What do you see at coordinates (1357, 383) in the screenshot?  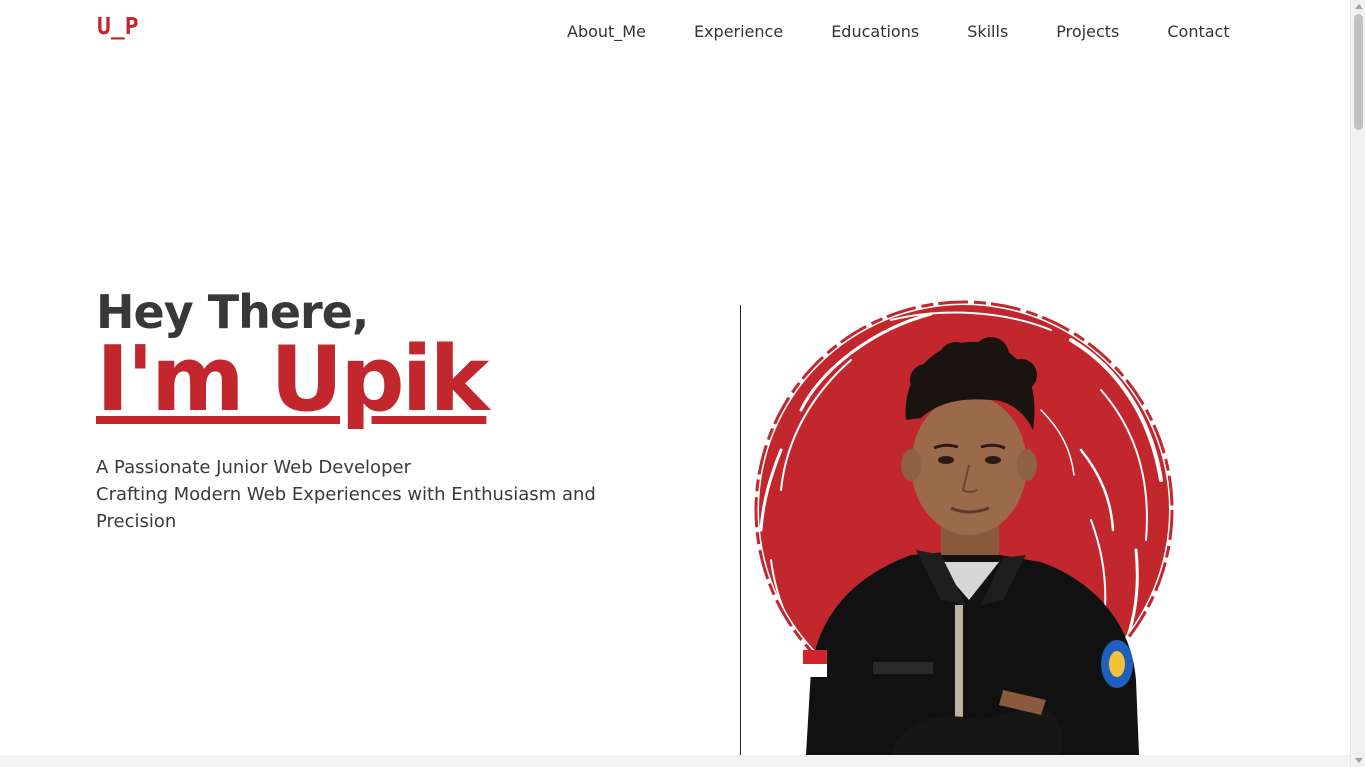 I see `page-scrollbar` at bounding box center [1357, 383].